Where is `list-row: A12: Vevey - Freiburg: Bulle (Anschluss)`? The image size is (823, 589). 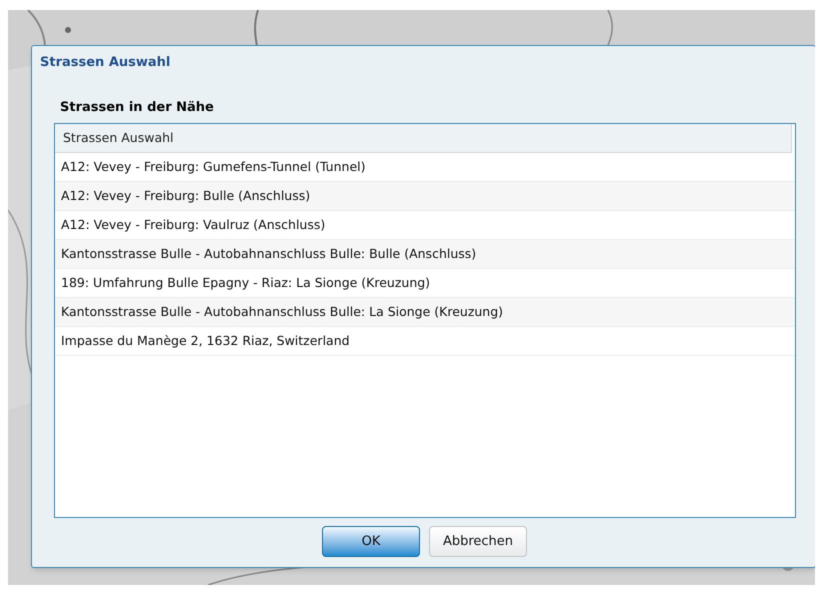
list-row: A12: Vevey - Freiburg: Bulle (Anschluss) is located at coordinates (425, 196).